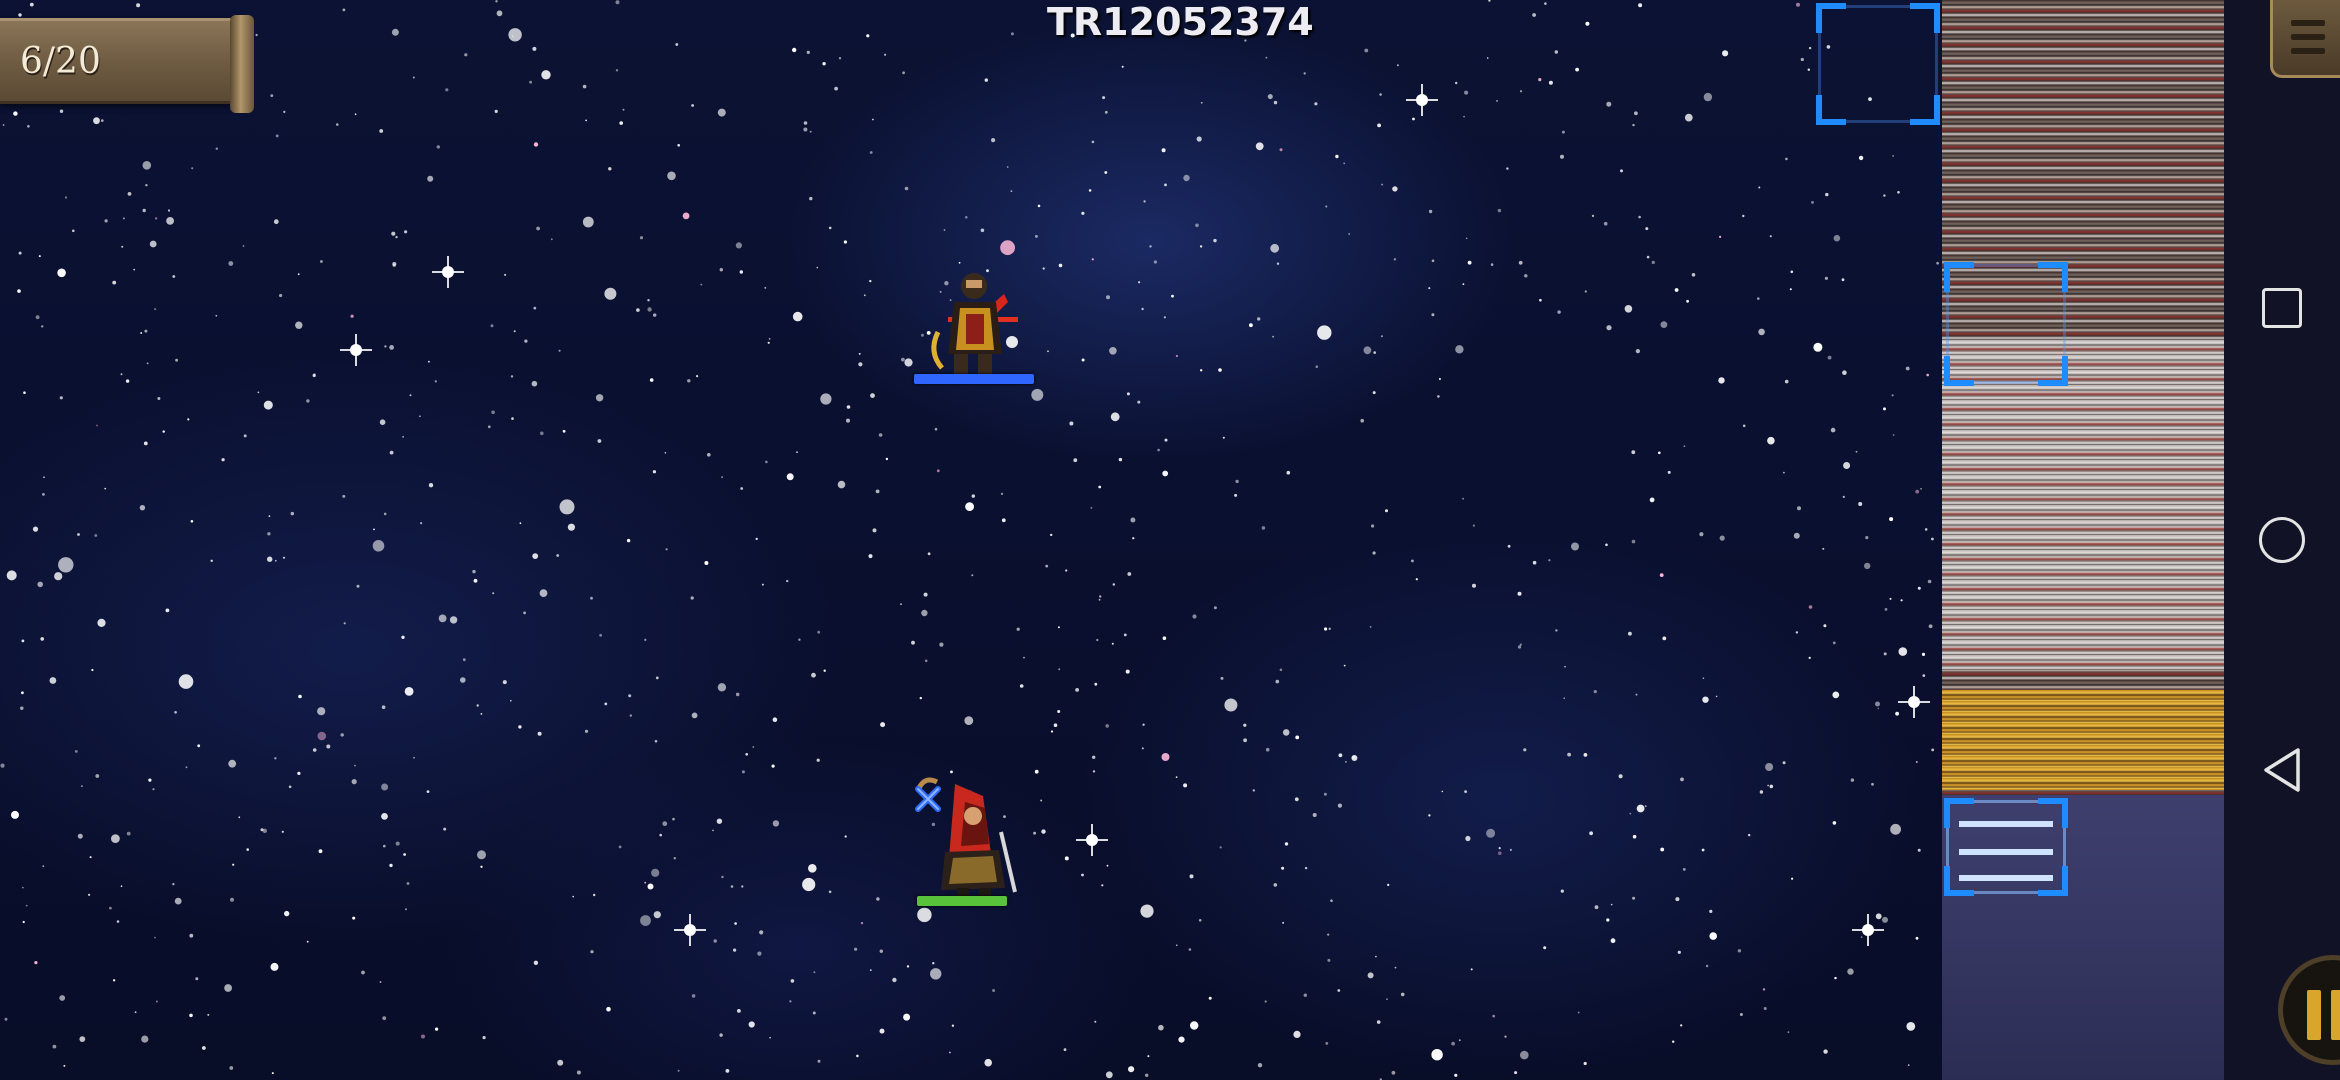  I want to click on pause-bar-left, so click(2314, 1015).